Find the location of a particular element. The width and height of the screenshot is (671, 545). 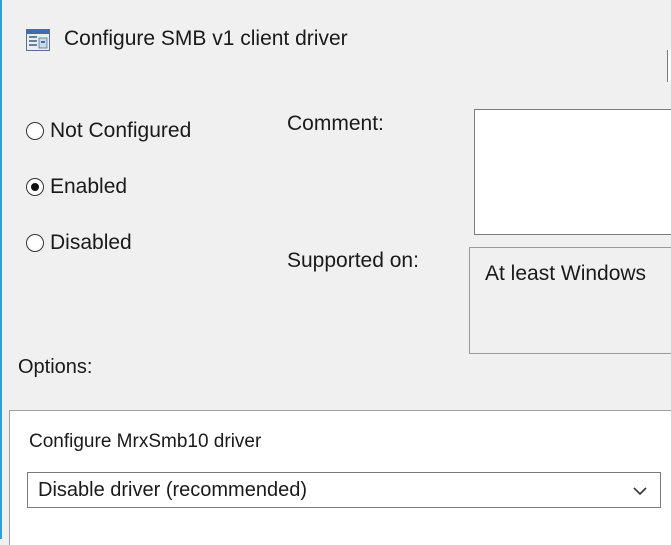

comment-label: Comment: is located at coordinates (335, 123).